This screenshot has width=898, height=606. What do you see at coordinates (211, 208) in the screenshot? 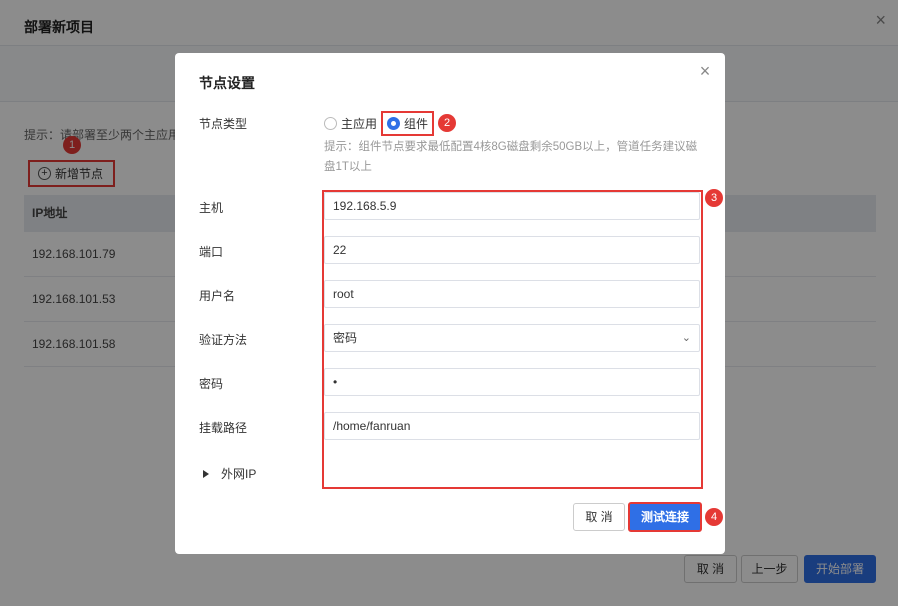
I see `host-label: 主机` at bounding box center [211, 208].